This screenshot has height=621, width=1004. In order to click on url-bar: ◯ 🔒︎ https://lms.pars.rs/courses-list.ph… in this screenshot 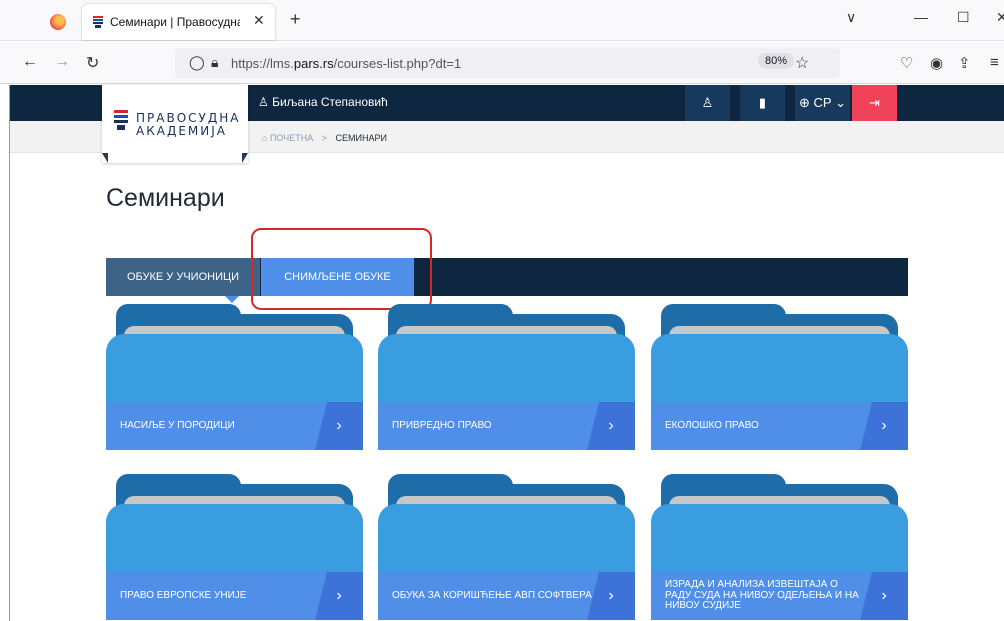, I will do `click(507, 63)`.